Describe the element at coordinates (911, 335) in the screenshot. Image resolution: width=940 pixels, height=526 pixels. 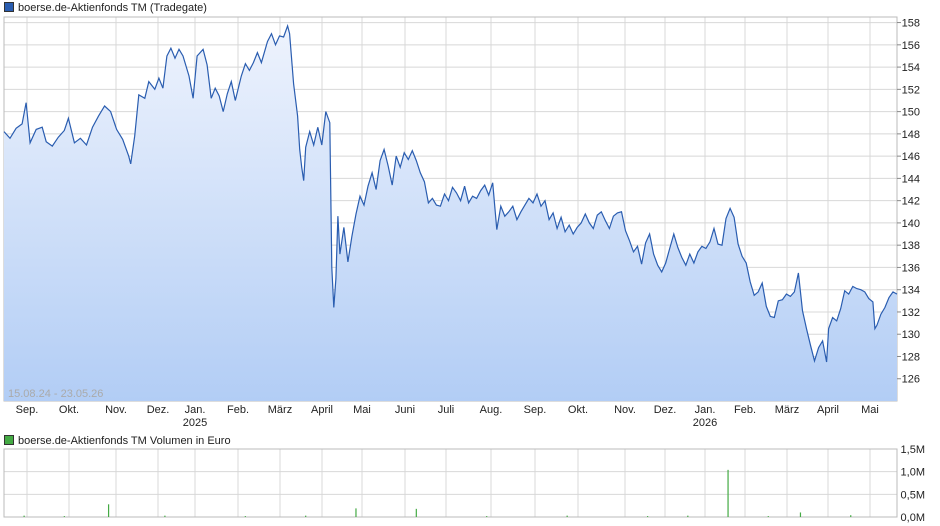
I see `y-tick-label: 130` at that location.